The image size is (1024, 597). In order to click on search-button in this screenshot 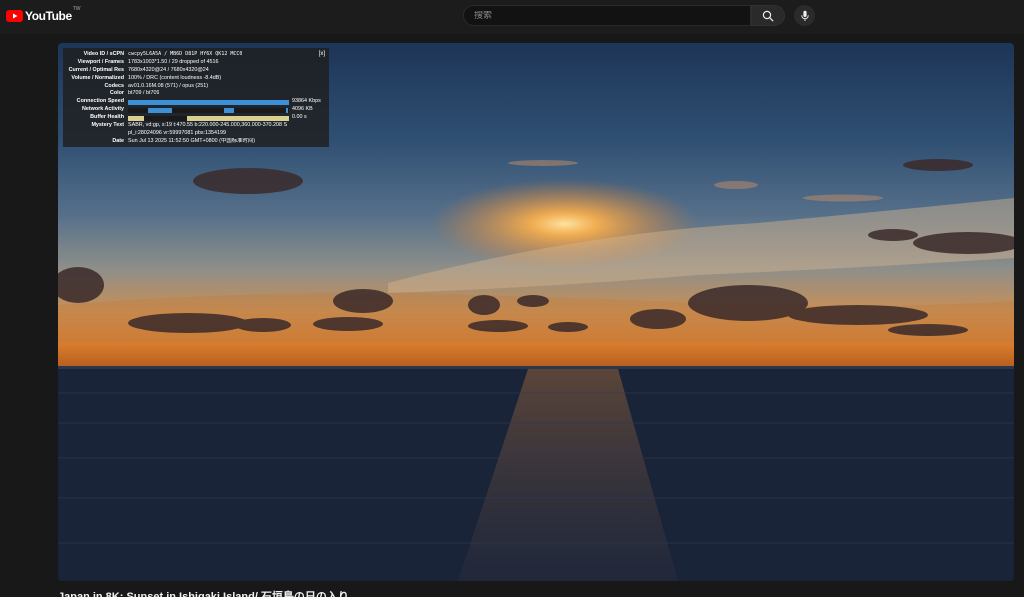, I will do `click(768, 15)`.